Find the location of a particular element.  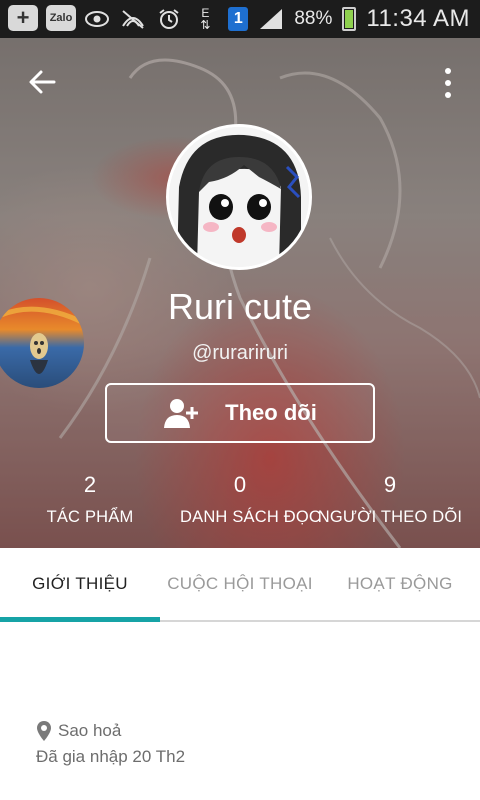

battery-percent: 88% is located at coordinates (313, 18).